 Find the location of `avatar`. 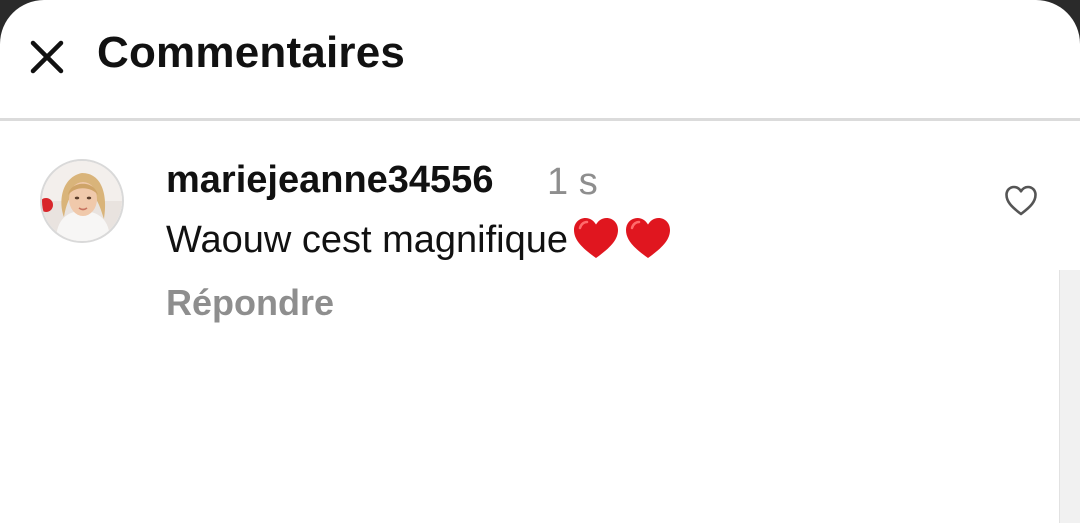

avatar is located at coordinates (82, 201).